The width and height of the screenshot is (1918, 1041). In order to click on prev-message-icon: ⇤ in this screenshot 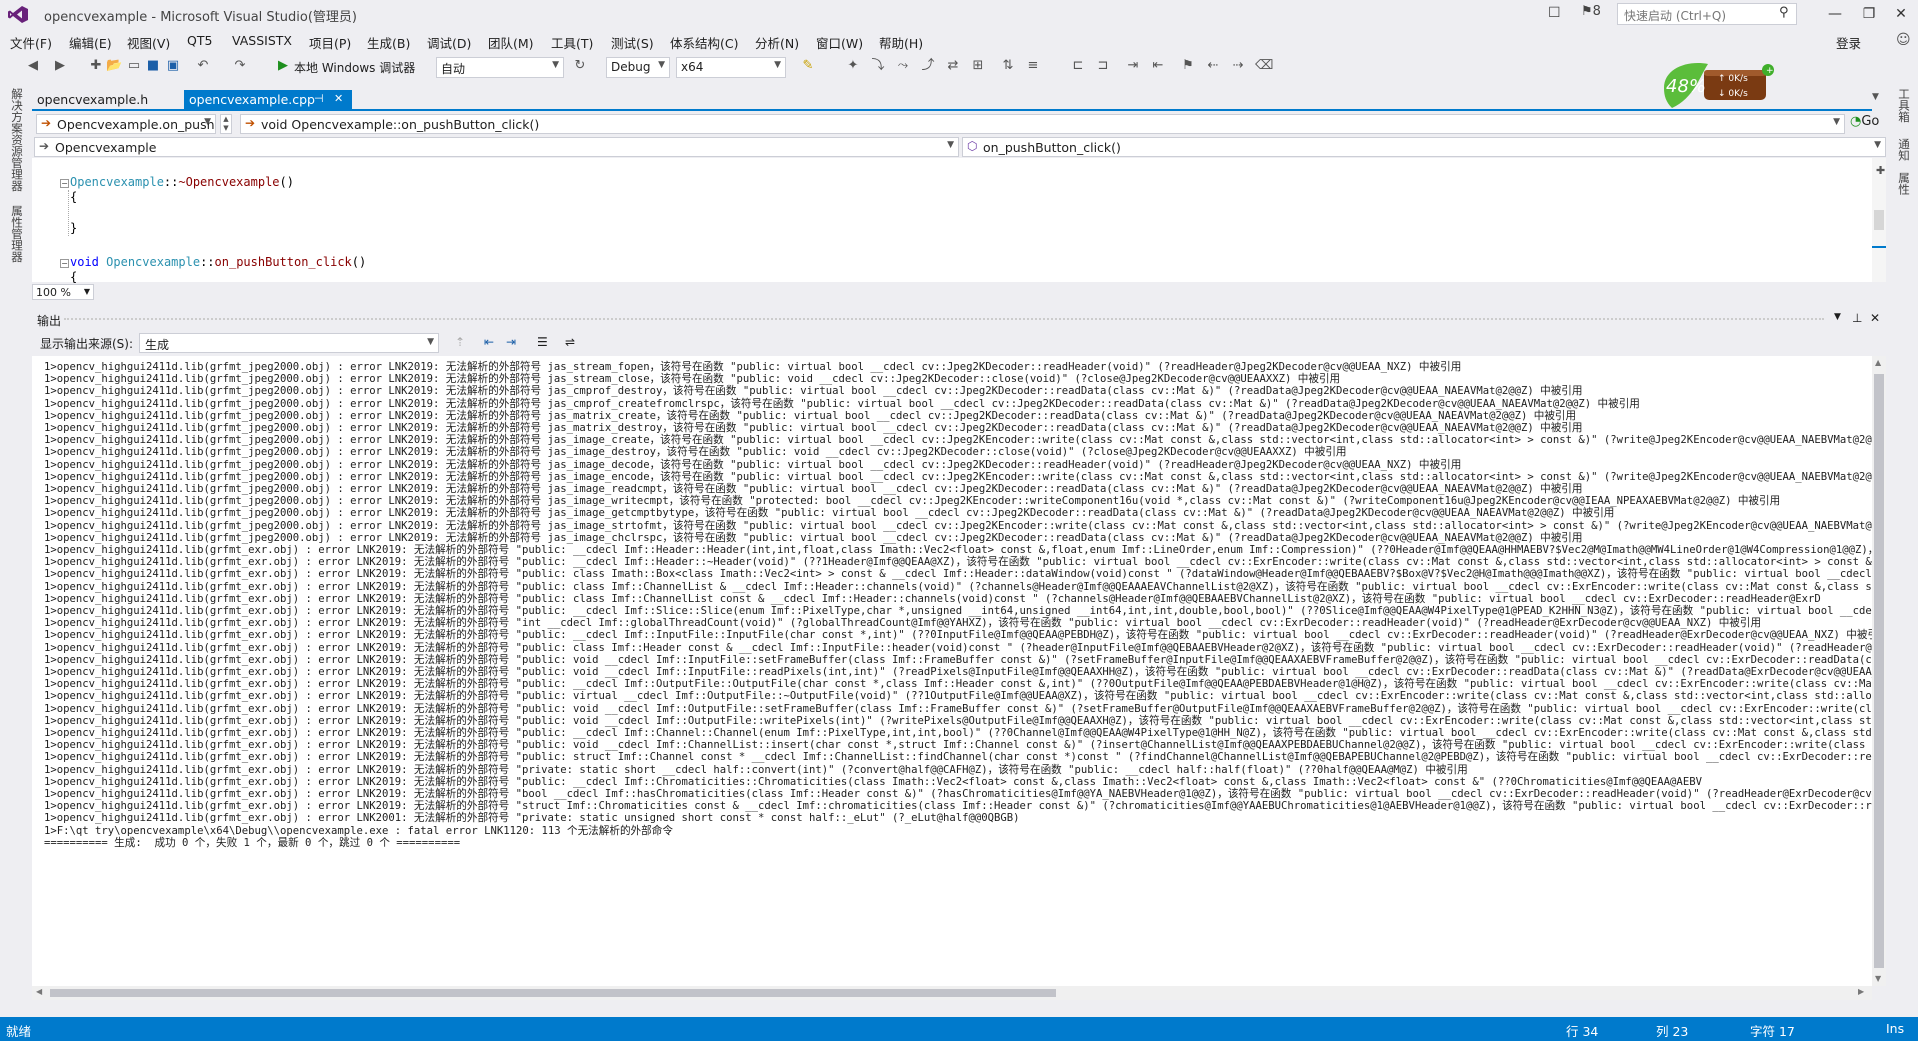, I will do `click(489, 342)`.